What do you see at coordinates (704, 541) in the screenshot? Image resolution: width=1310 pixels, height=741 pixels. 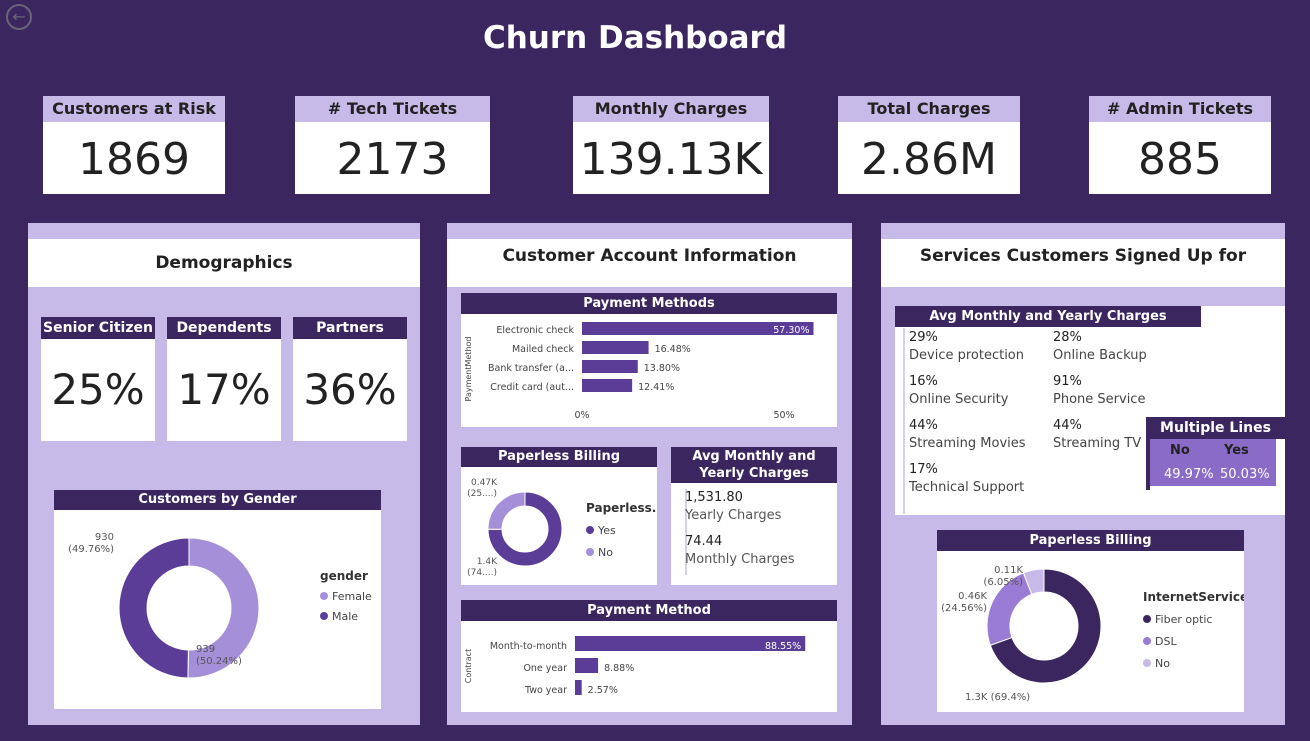 I see `monthly-value: 74.44` at bounding box center [704, 541].